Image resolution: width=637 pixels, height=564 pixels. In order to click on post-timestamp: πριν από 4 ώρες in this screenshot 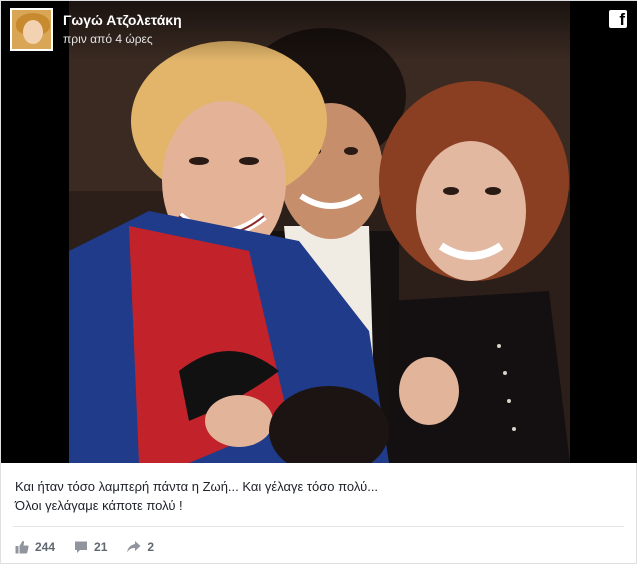, I will do `click(108, 39)`.